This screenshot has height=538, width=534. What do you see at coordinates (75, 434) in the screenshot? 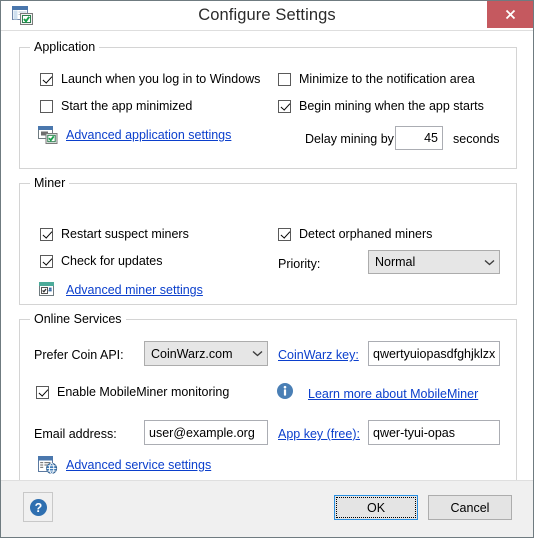
I see `label-email-address: Email address:` at bounding box center [75, 434].